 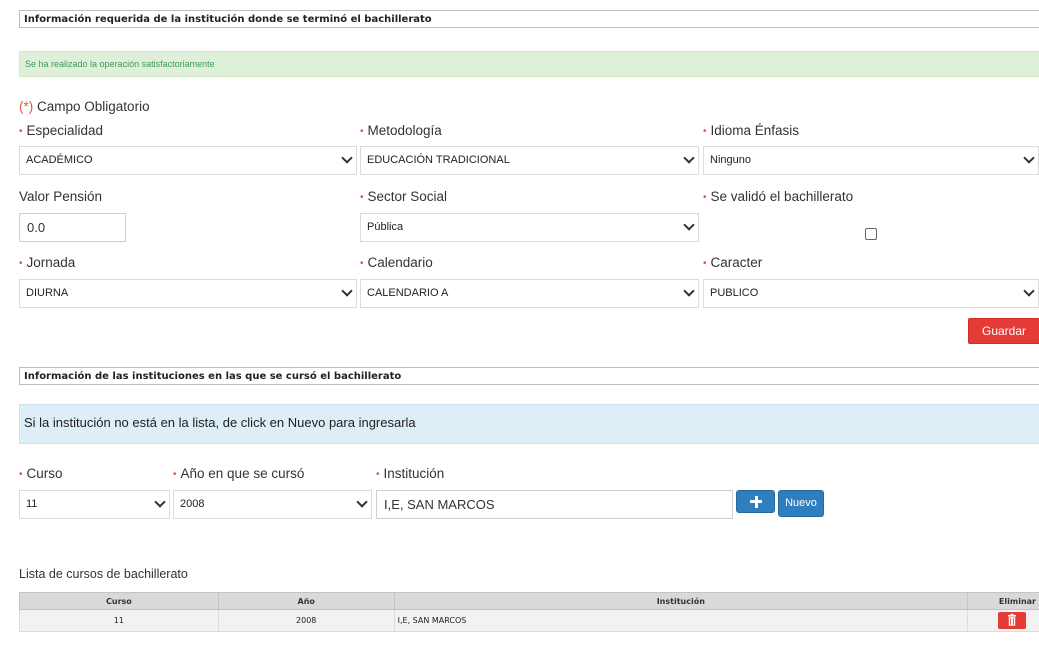 I want to click on idioma-label: • Idioma Énfasis, so click(x=751, y=130).